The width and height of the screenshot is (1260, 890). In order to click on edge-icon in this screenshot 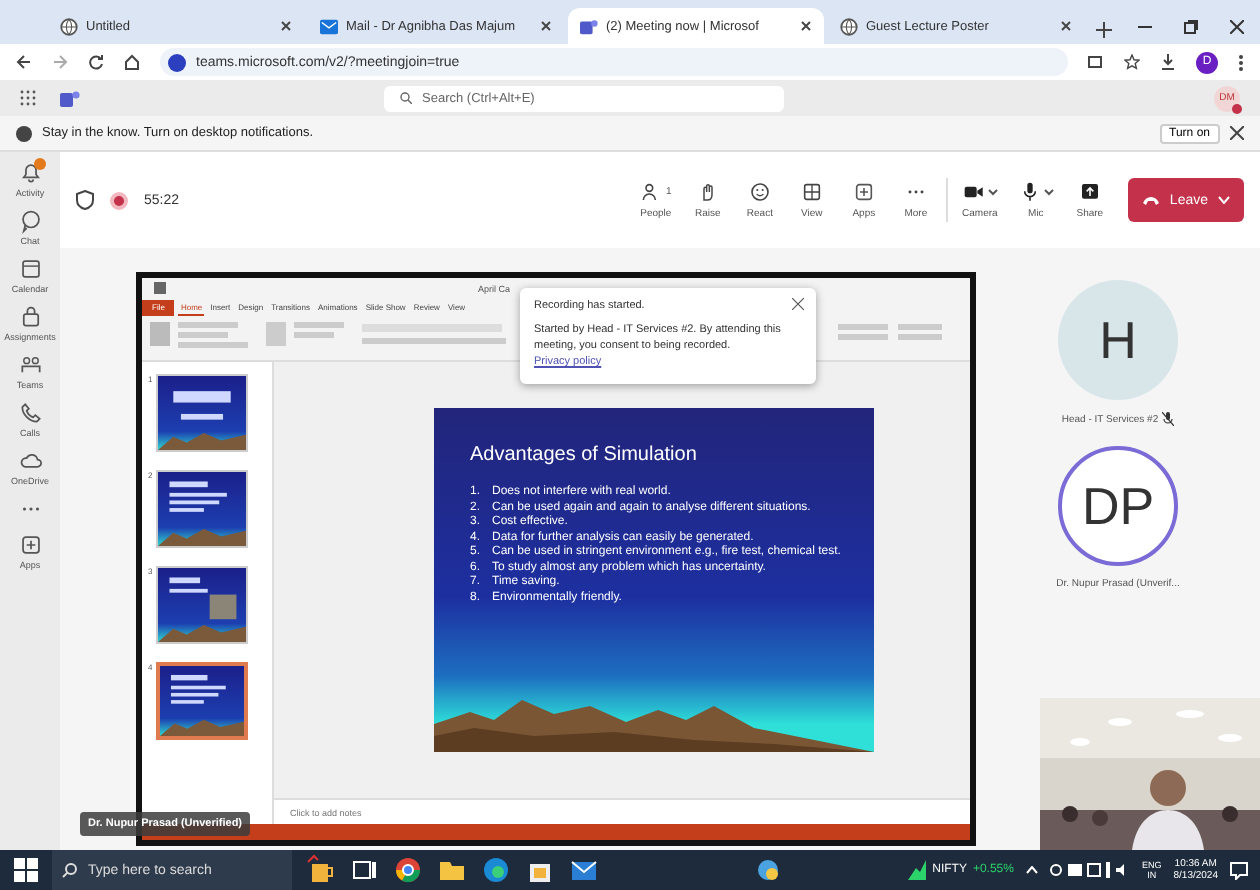, I will do `click(496, 870)`.